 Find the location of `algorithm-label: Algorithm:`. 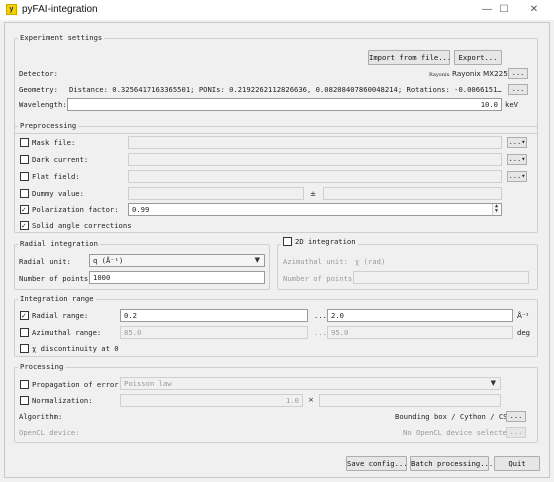

algorithm-label: Algorithm: is located at coordinates (41, 416).